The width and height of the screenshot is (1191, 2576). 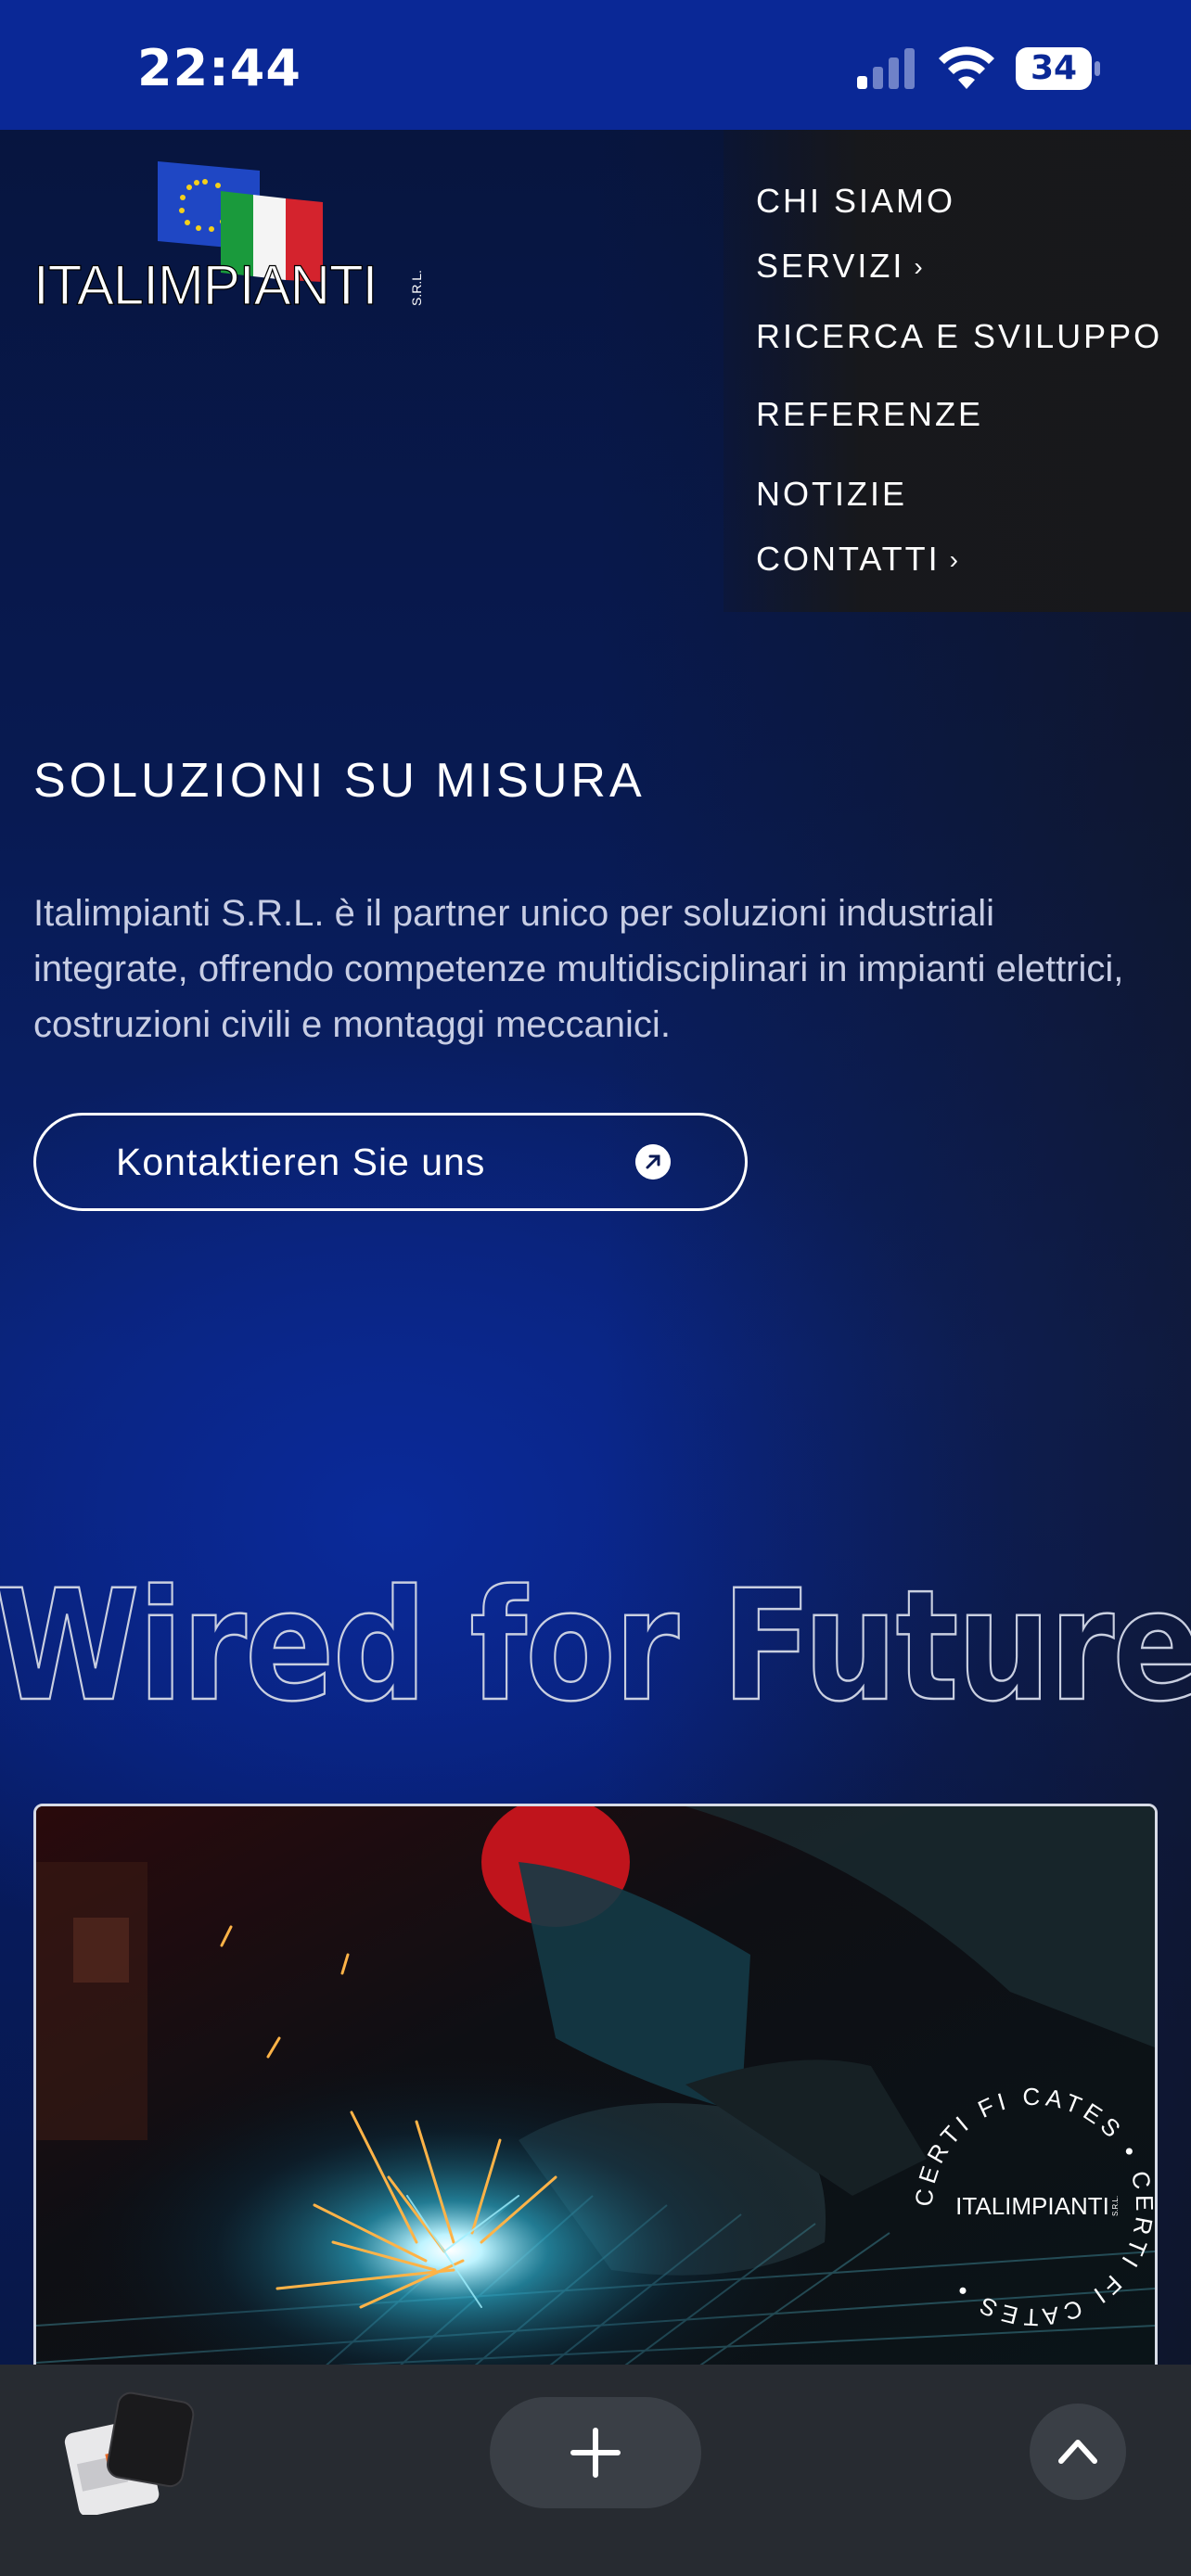 I want to click on plus-icon, so click(x=595, y=2453).